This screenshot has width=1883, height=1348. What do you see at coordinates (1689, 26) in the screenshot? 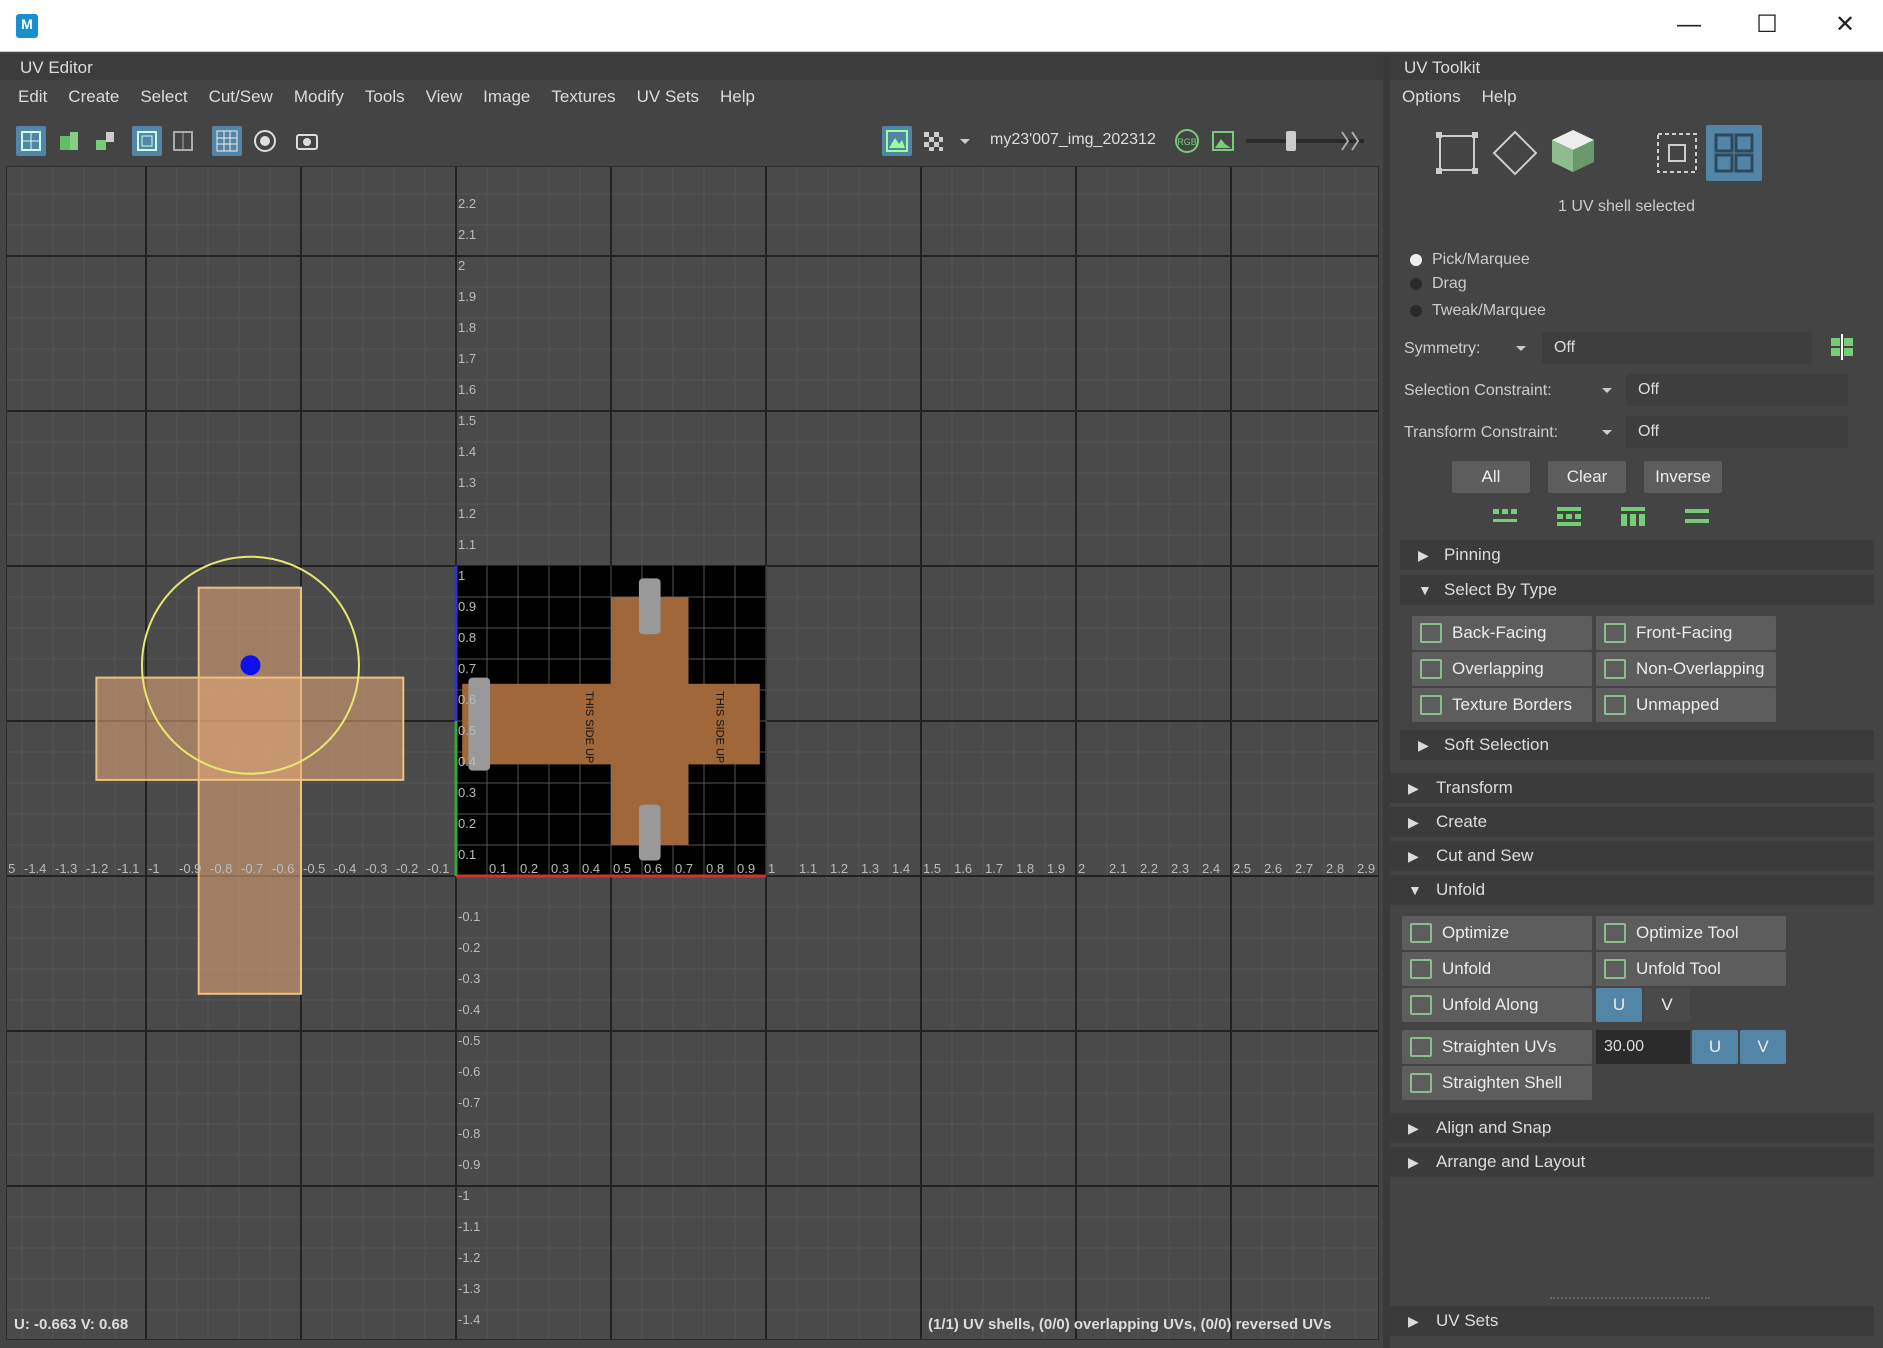
I see `minimize-button: —` at bounding box center [1689, 26].